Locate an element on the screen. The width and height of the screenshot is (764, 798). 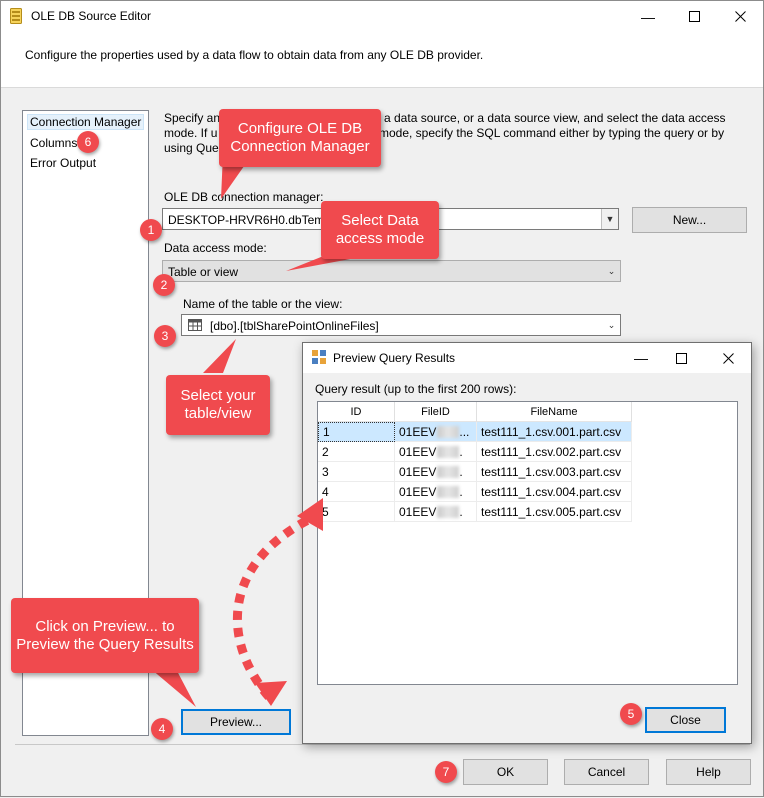
callout-select-table: Select your table/view is located at coordinates (218, 405).